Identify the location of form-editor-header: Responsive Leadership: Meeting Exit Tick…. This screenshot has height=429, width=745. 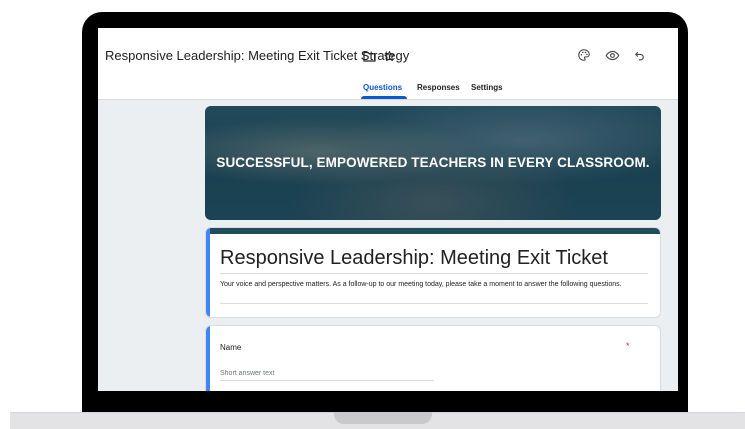
(388, 64).